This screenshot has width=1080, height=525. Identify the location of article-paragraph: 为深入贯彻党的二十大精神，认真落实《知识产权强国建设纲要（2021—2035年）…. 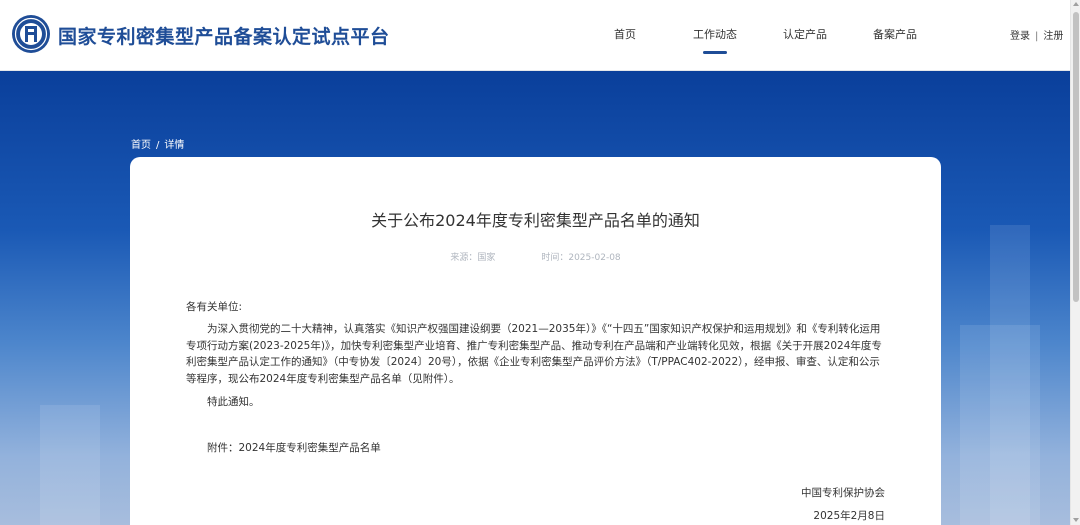
(534, 354).